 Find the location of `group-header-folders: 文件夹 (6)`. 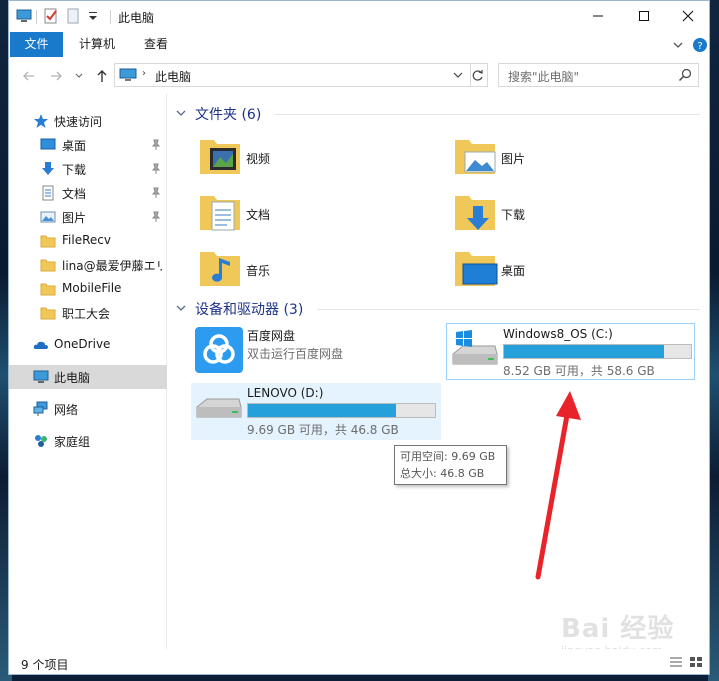

group-header-folders: 文件夹 (6) is located at coordinates (437, 114).